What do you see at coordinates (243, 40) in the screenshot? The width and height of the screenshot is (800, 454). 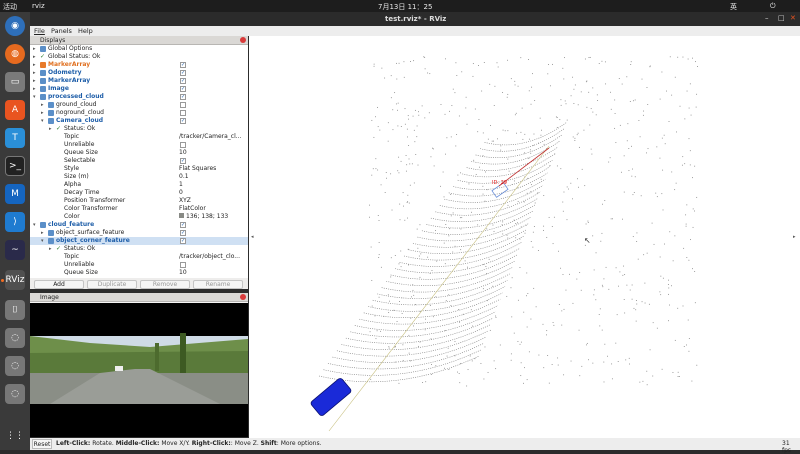 I see `close-panel-icon` at bounding box center [243, 40].